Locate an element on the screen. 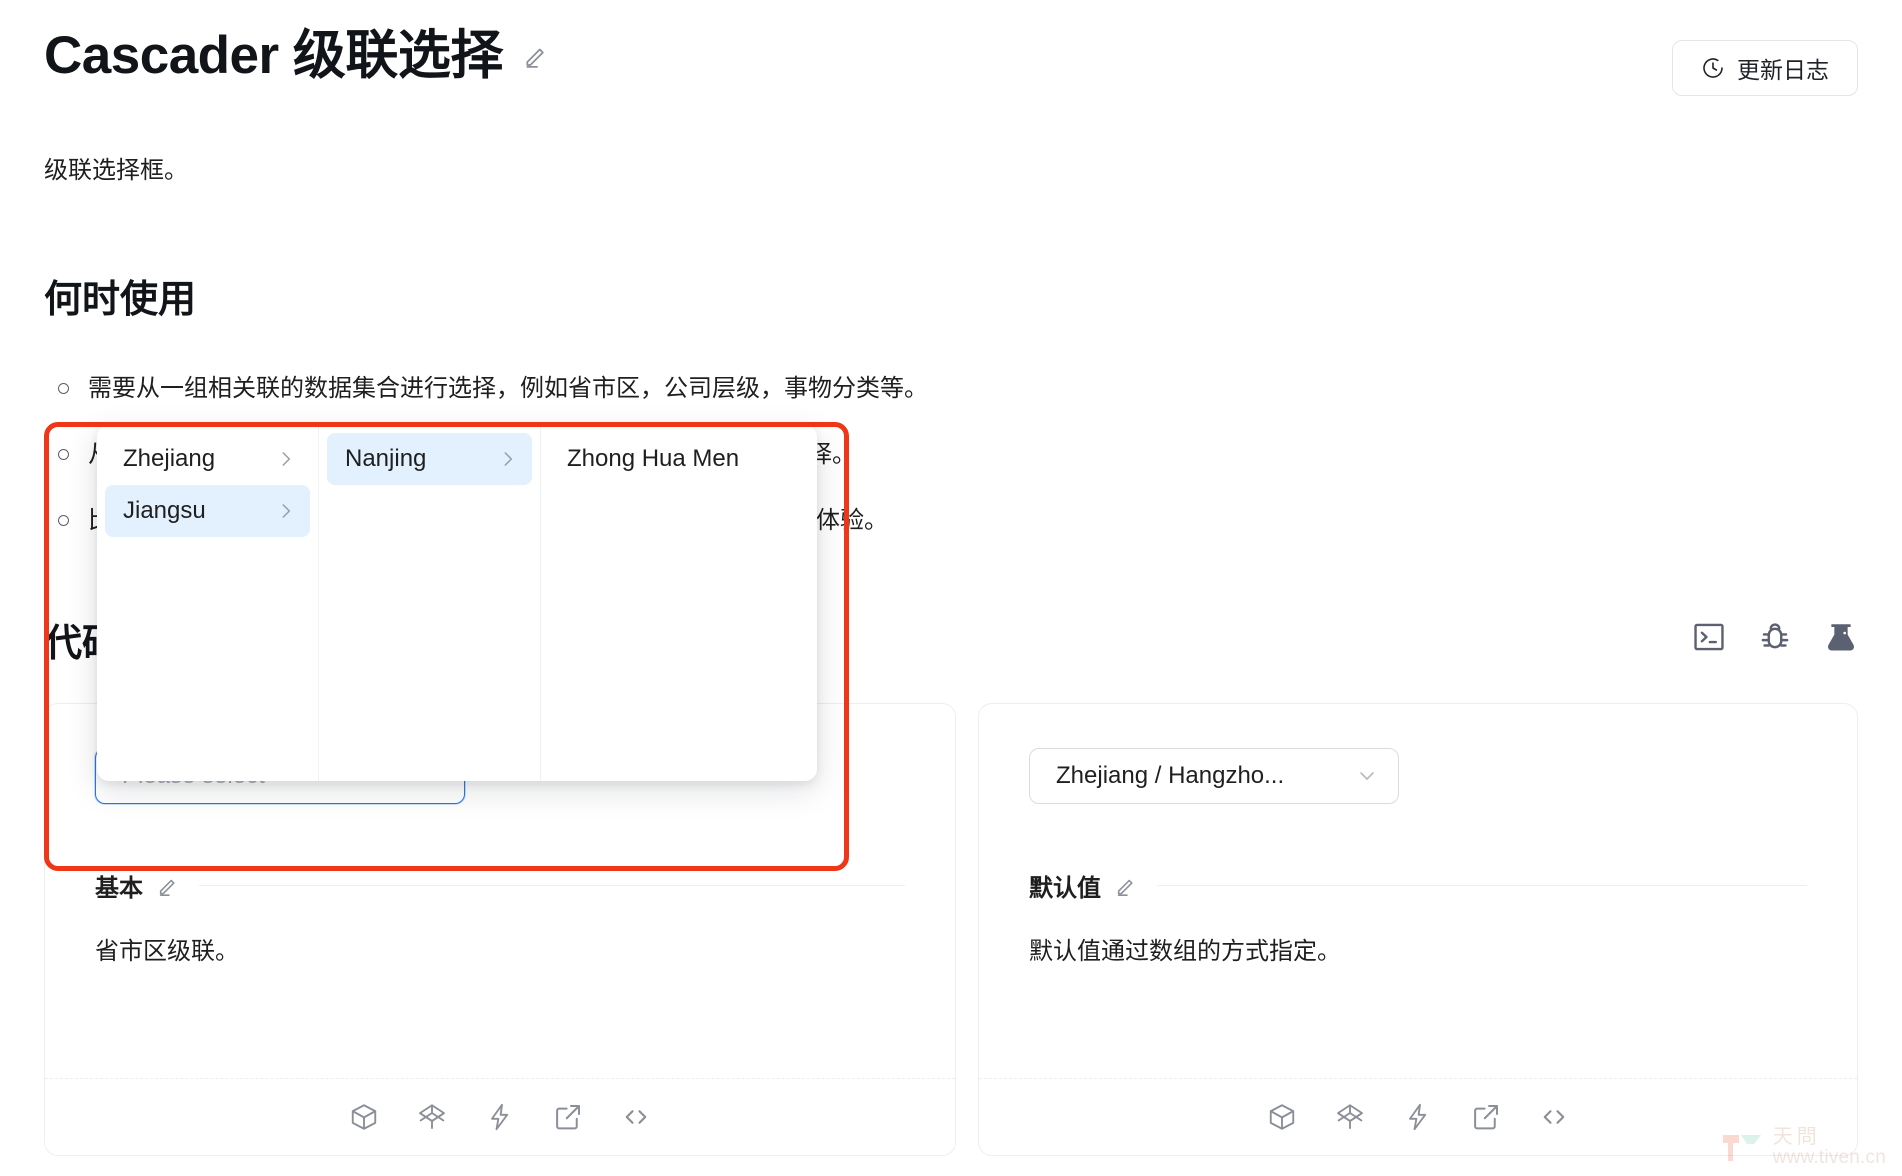  cascader-option-nanjing: Nanjing is located at coordinates (429, 459).